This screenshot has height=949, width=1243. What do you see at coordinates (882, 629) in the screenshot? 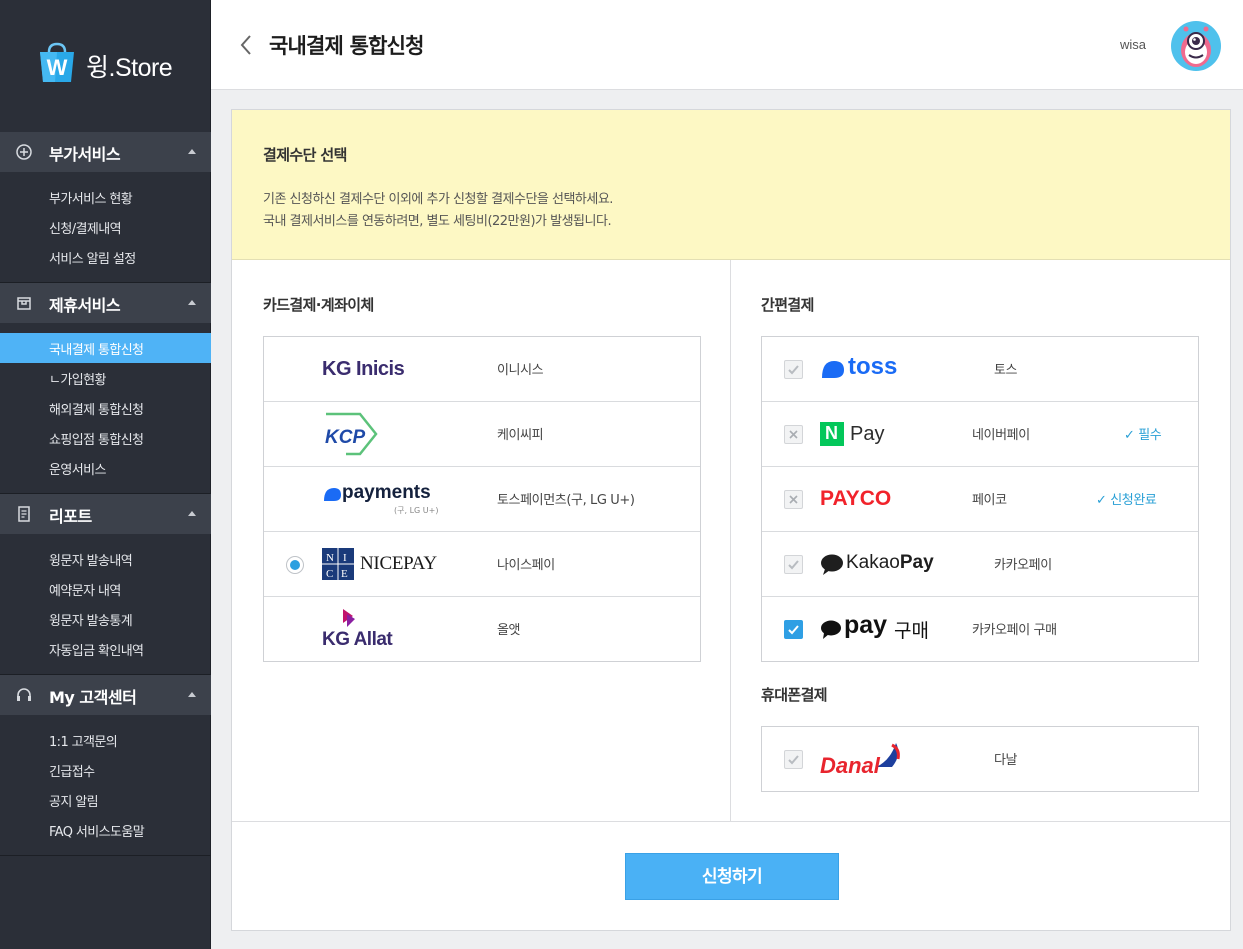
I see `kakaopay-purchase-logo: pay 구매` at bounding box center [882, 629].